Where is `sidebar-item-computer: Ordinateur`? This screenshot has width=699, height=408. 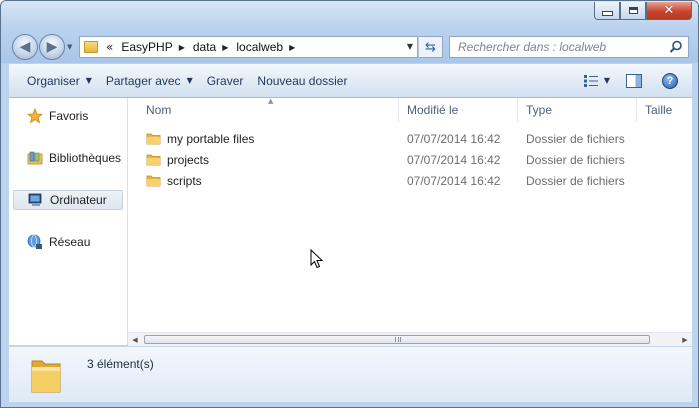 sidebar-item-computer: Ordinateur is located at coordinates (68, 200).